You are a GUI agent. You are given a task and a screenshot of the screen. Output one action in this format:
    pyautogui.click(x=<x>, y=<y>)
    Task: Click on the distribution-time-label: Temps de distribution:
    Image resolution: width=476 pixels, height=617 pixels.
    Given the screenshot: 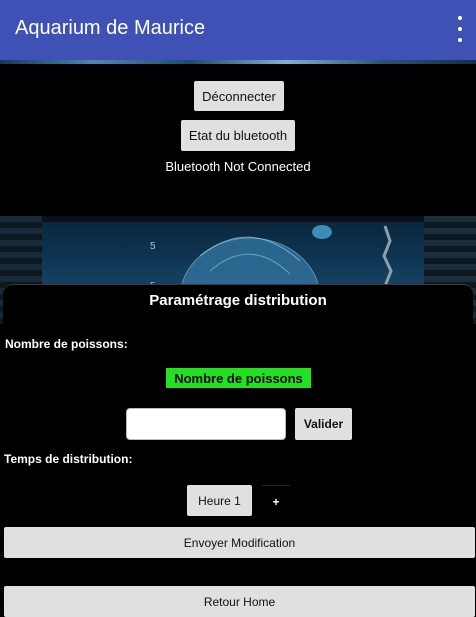 What is the action you would take?
    pyautogui.click(x=68, y=459)
    